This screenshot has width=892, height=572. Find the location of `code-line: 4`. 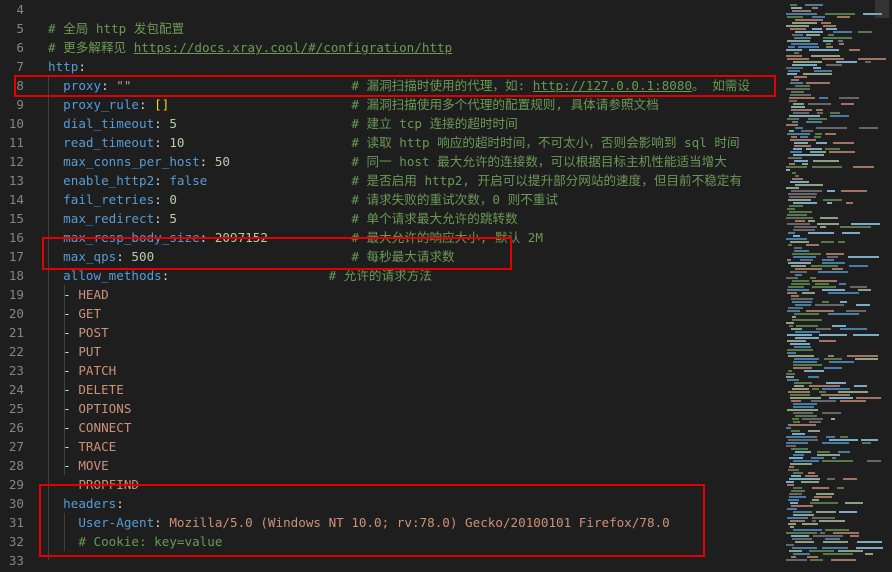

code-line: 4 is located at coordinates (389, 9).